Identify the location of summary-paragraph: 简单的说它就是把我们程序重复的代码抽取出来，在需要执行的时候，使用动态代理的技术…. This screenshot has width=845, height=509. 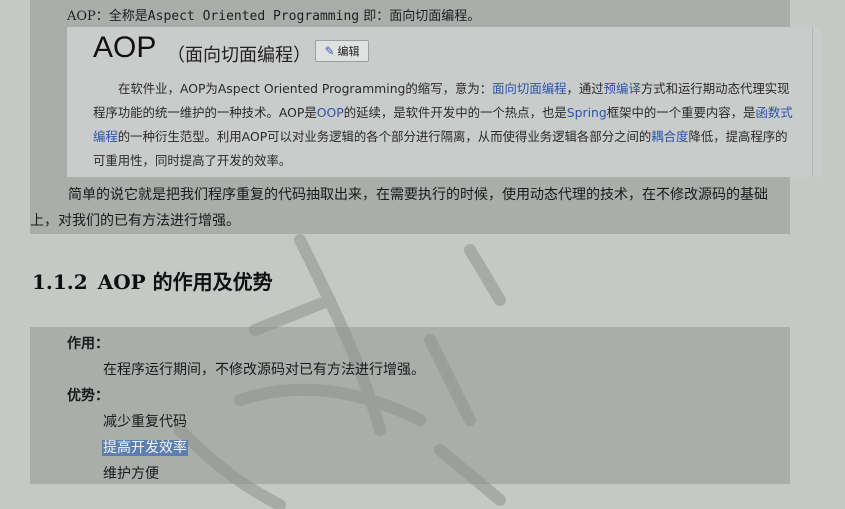
(399, 208).